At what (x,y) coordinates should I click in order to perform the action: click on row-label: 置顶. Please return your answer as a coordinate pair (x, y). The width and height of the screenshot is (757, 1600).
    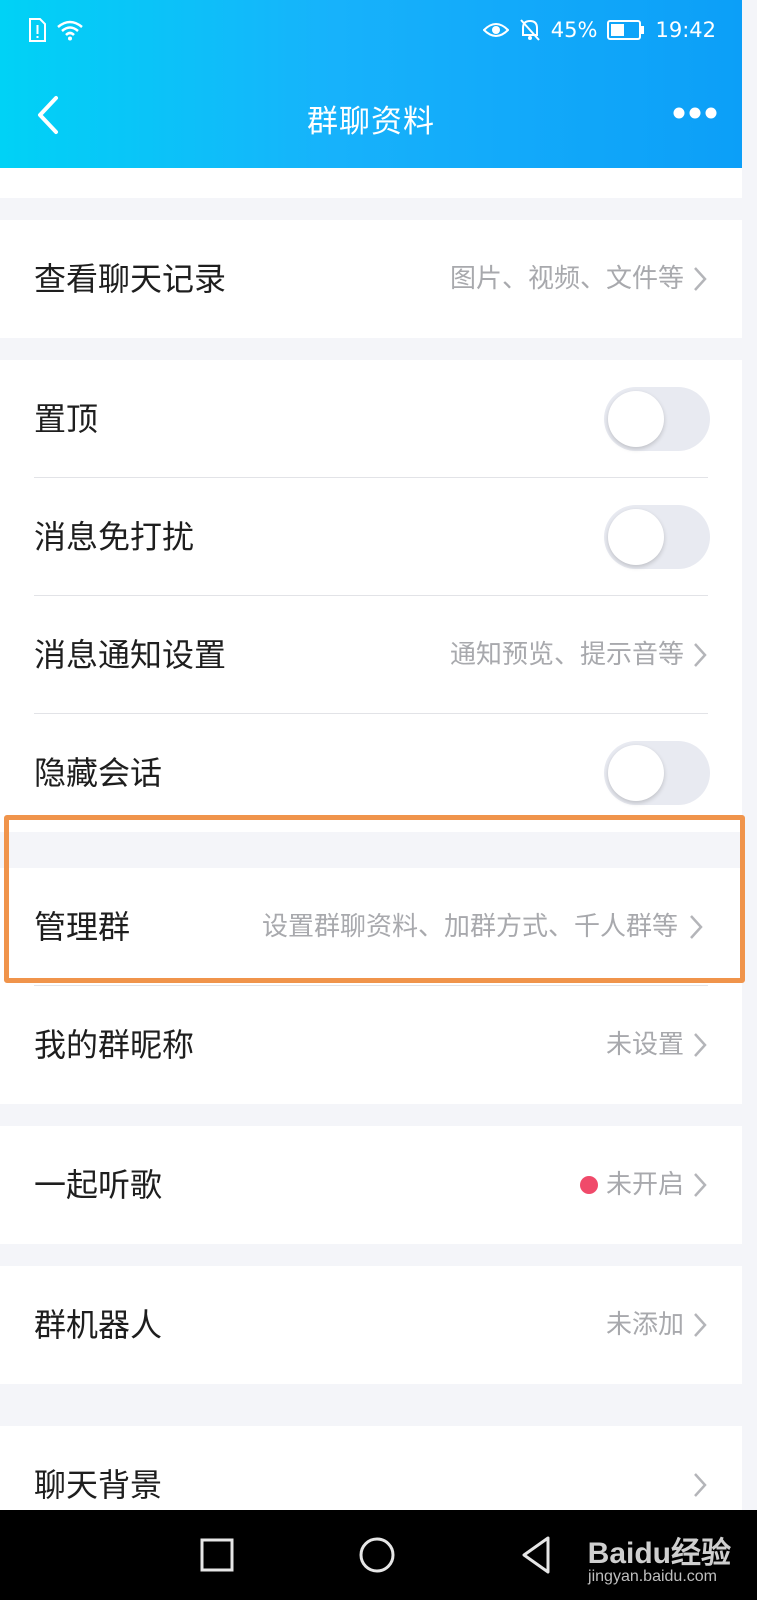
    Looking at the image, I should click on (66, 419).